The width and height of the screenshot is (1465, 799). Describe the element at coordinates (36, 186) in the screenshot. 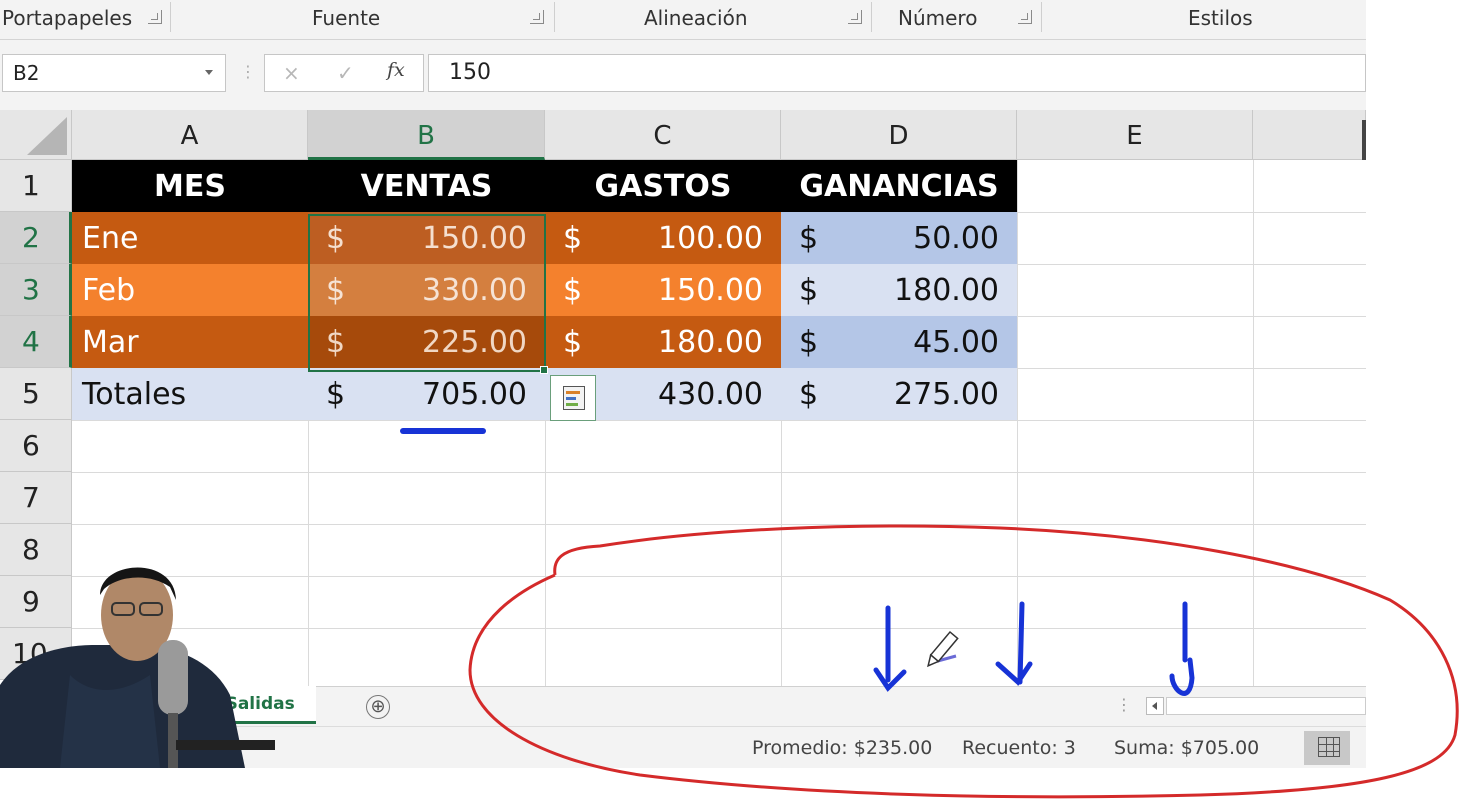

I see `row-header-1: 1` at that location.